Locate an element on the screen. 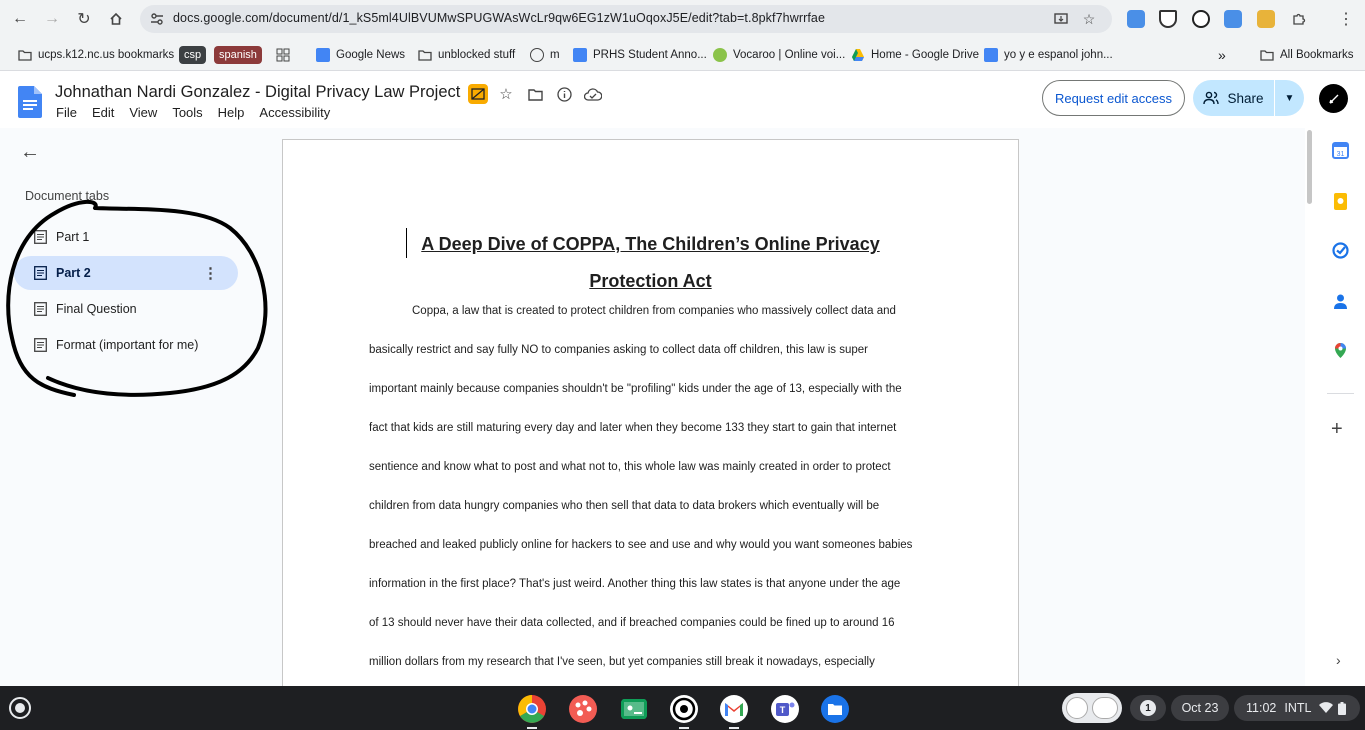 The width and height of the screenshot is (1365, 730). bookmark-m: m is located at coordinates (545, 55).